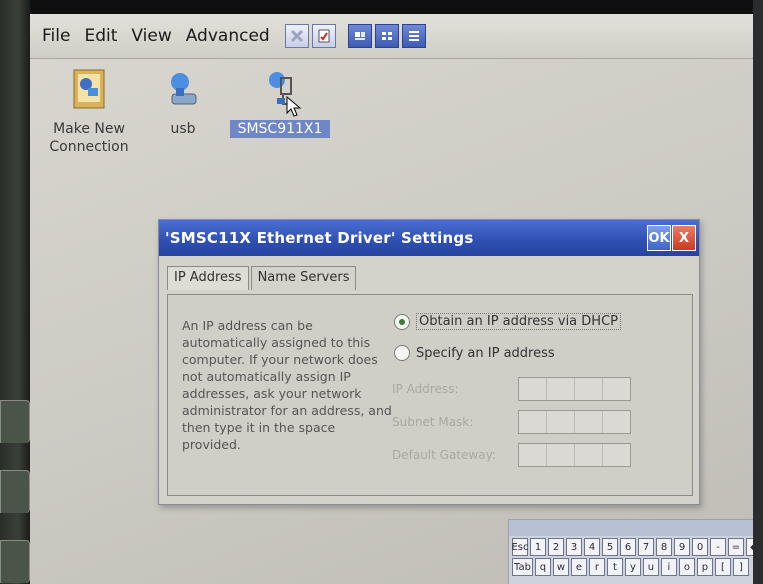 The image size is (763, 584). What do you see at coordinates (518, 321) in the screenshot?
I see `dhcp-label: Obtain an IP address via DHCP` at bounding box center [518, 321].